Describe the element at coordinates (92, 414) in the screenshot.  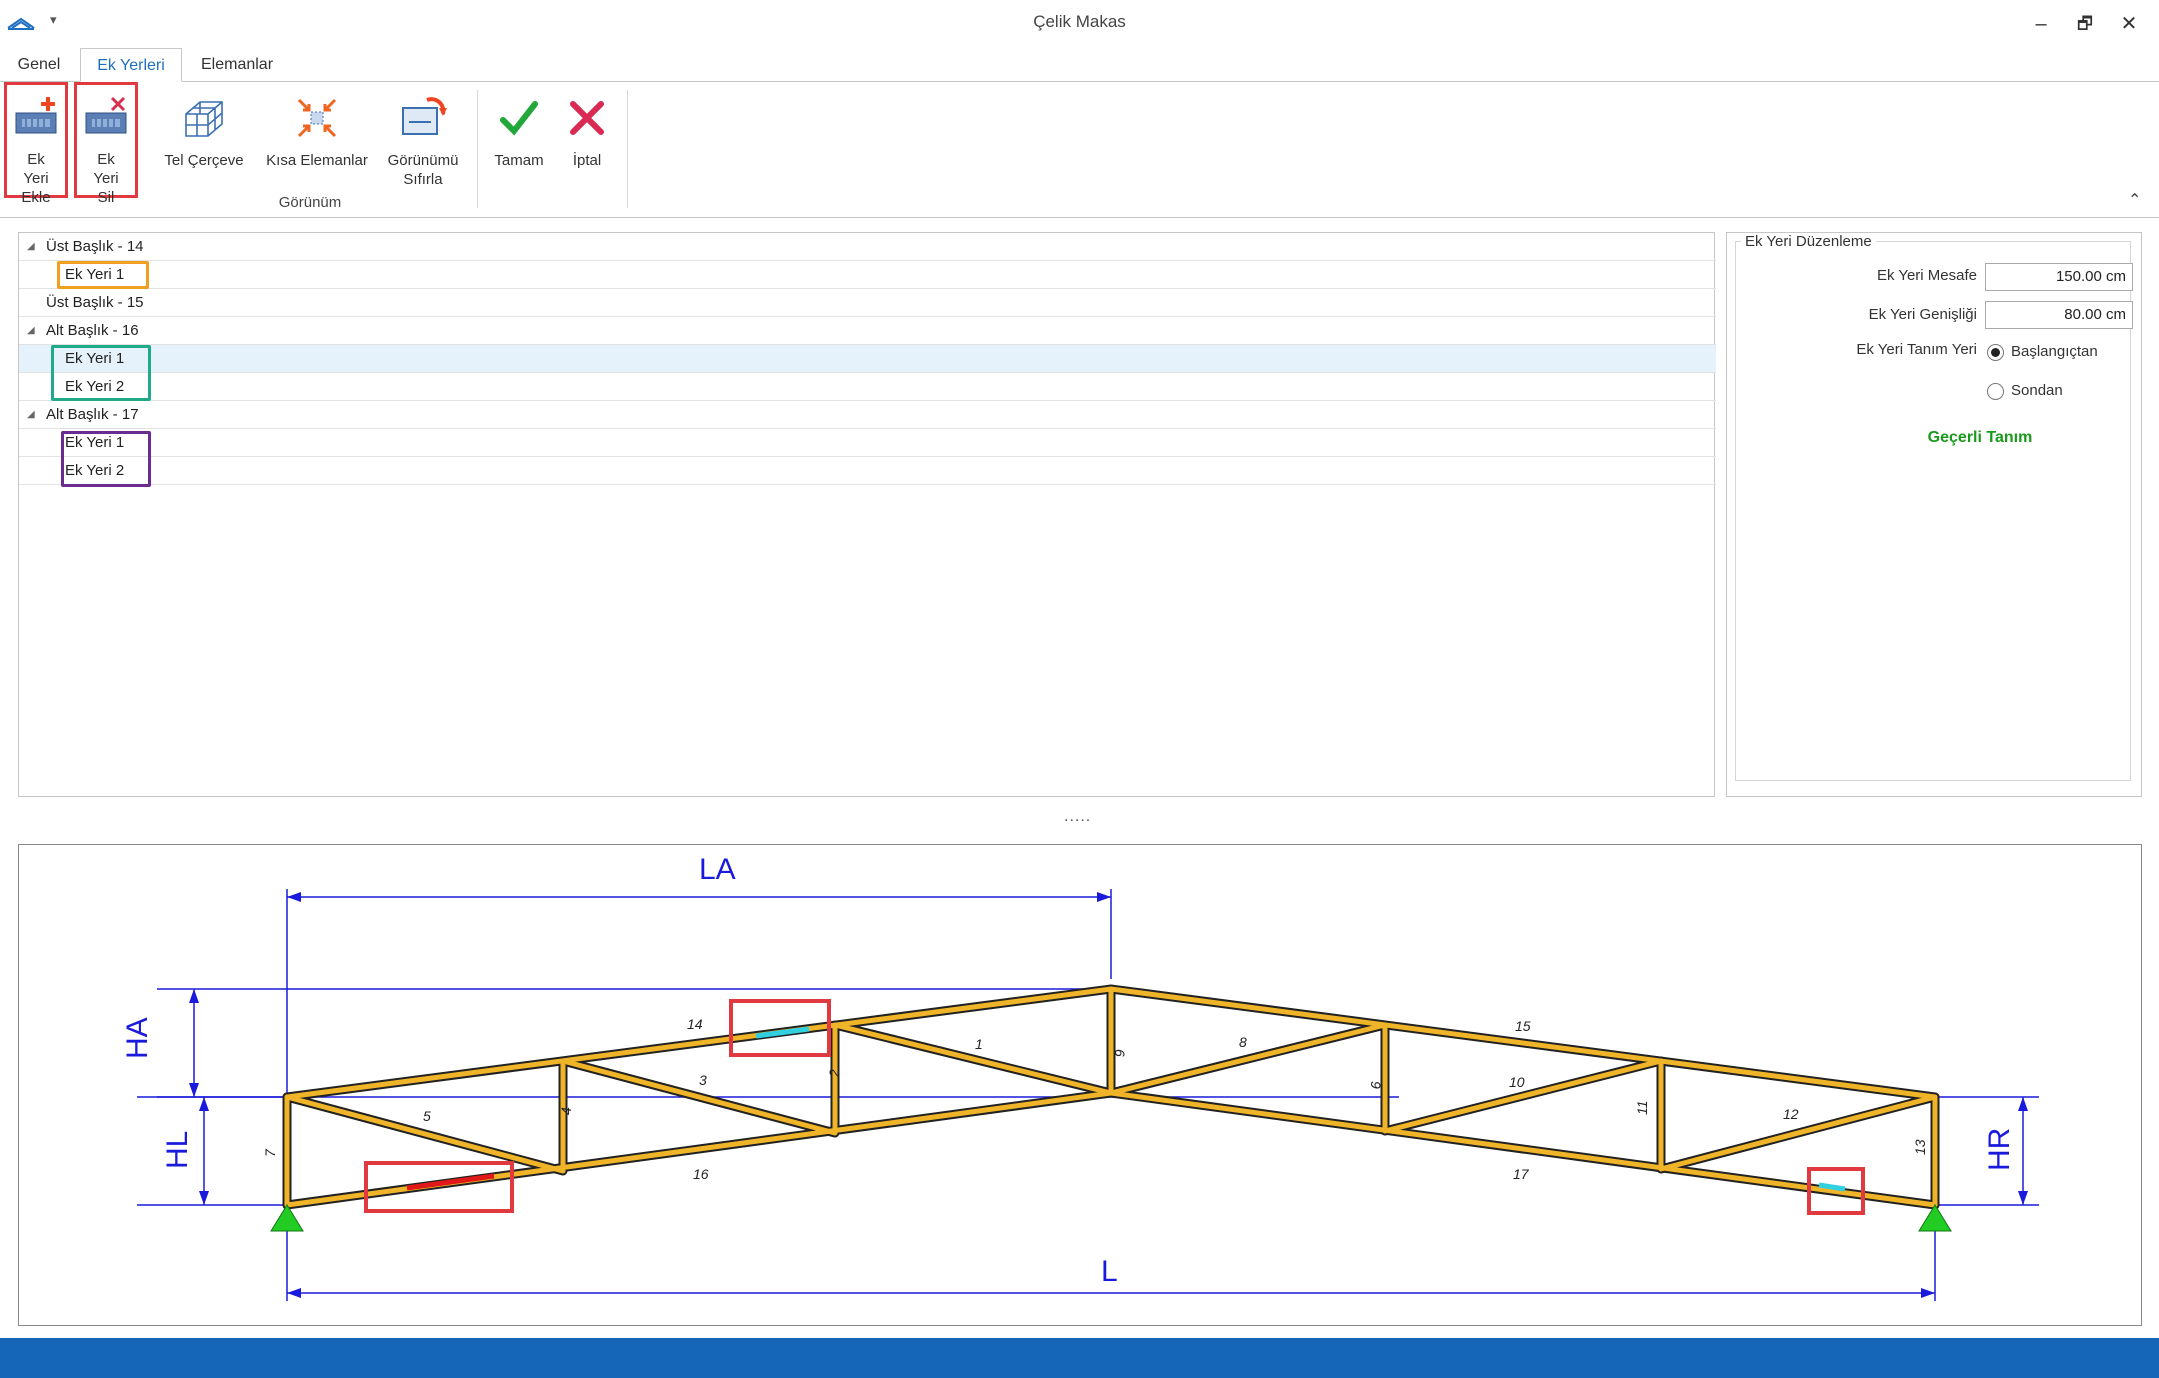
I see `tree-node-label: Alt Başlık - 17` at that location.